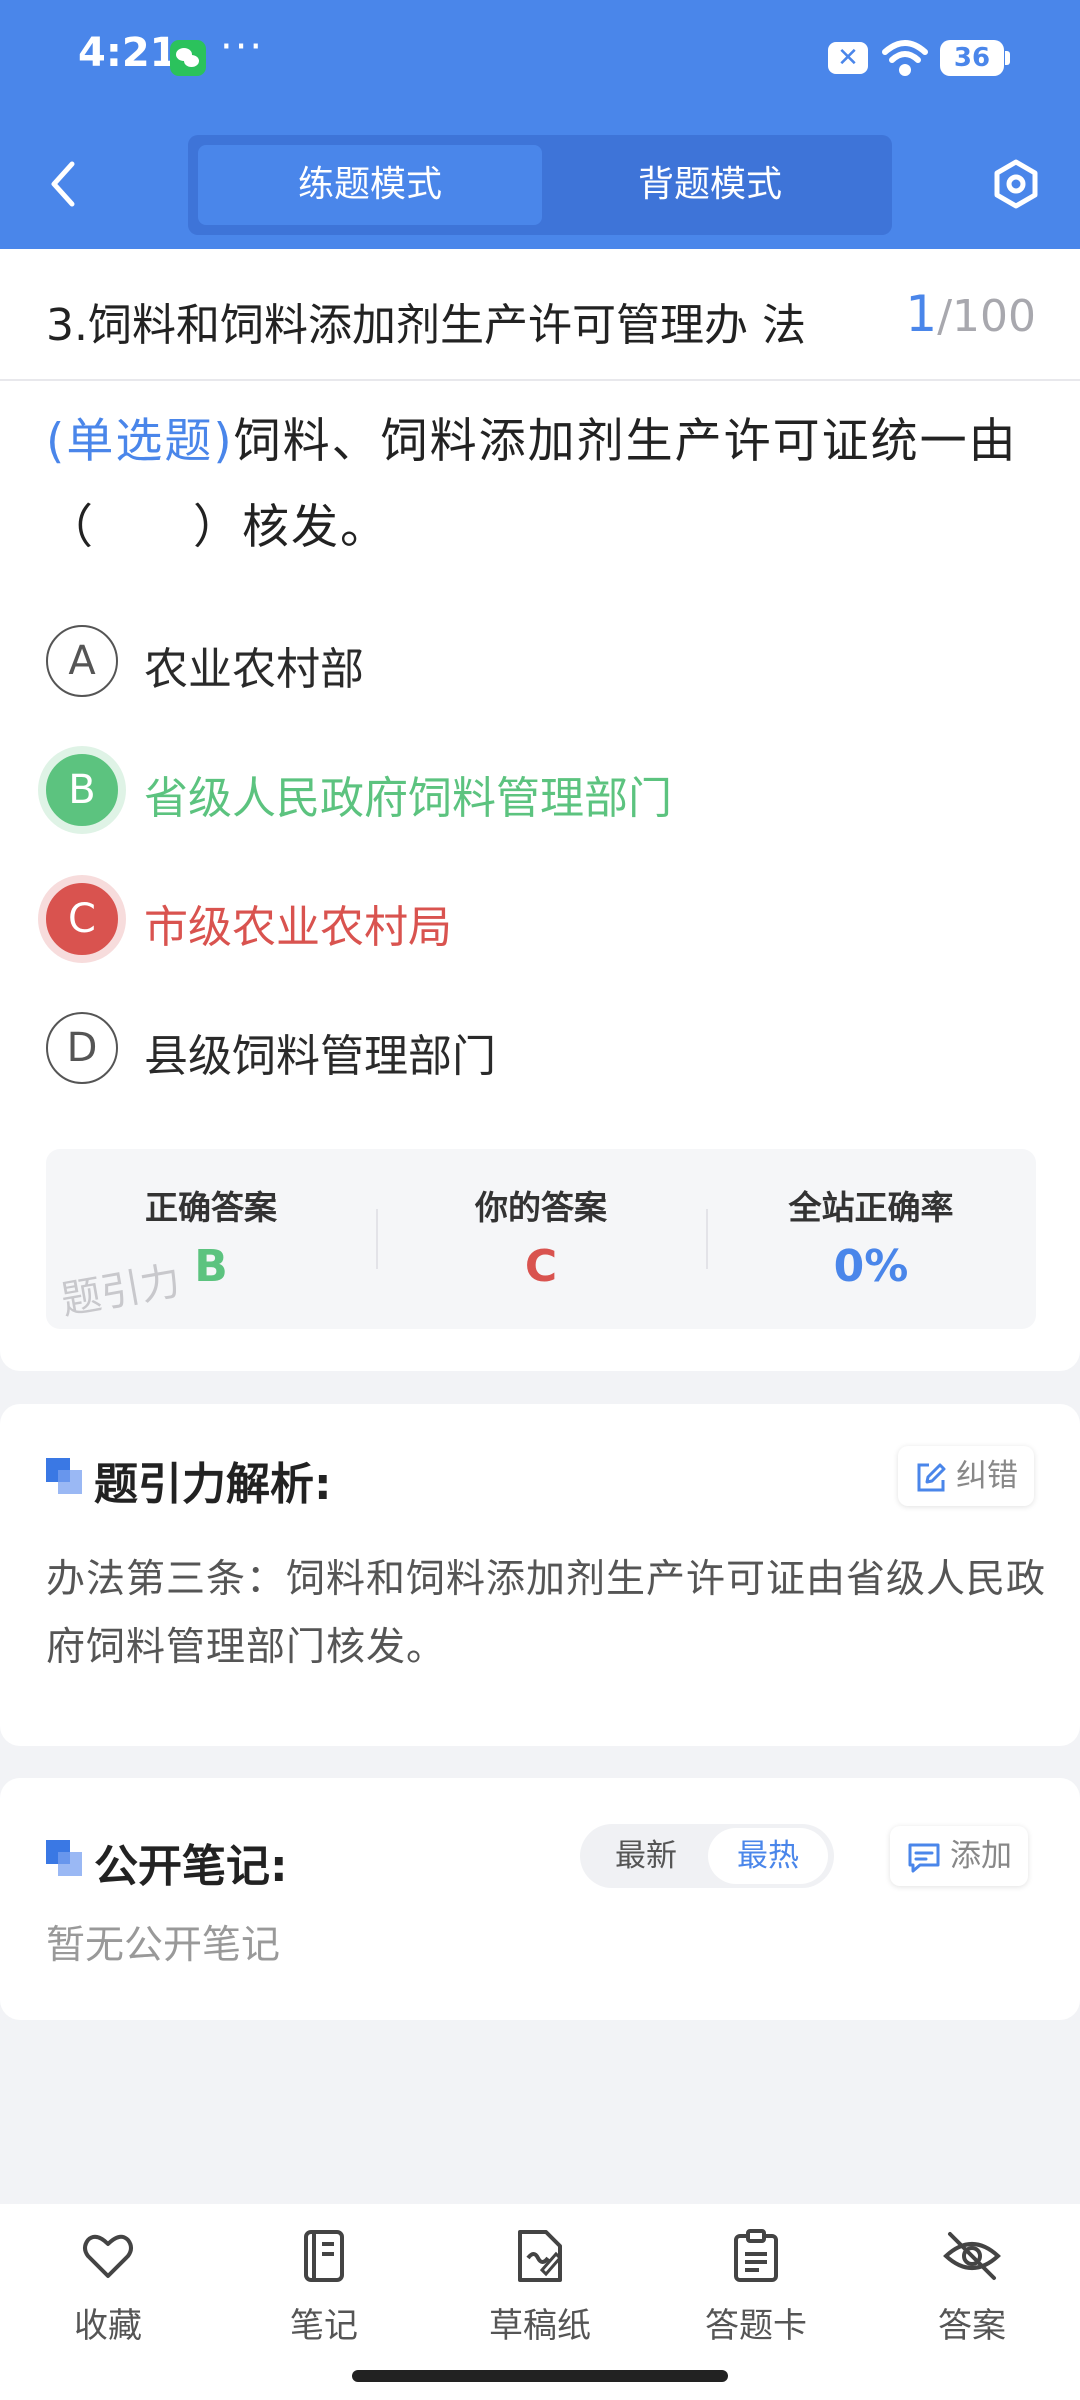  Describe the element at coordinates (62, 184) in the screenshot. I see `back-icon` at that location.